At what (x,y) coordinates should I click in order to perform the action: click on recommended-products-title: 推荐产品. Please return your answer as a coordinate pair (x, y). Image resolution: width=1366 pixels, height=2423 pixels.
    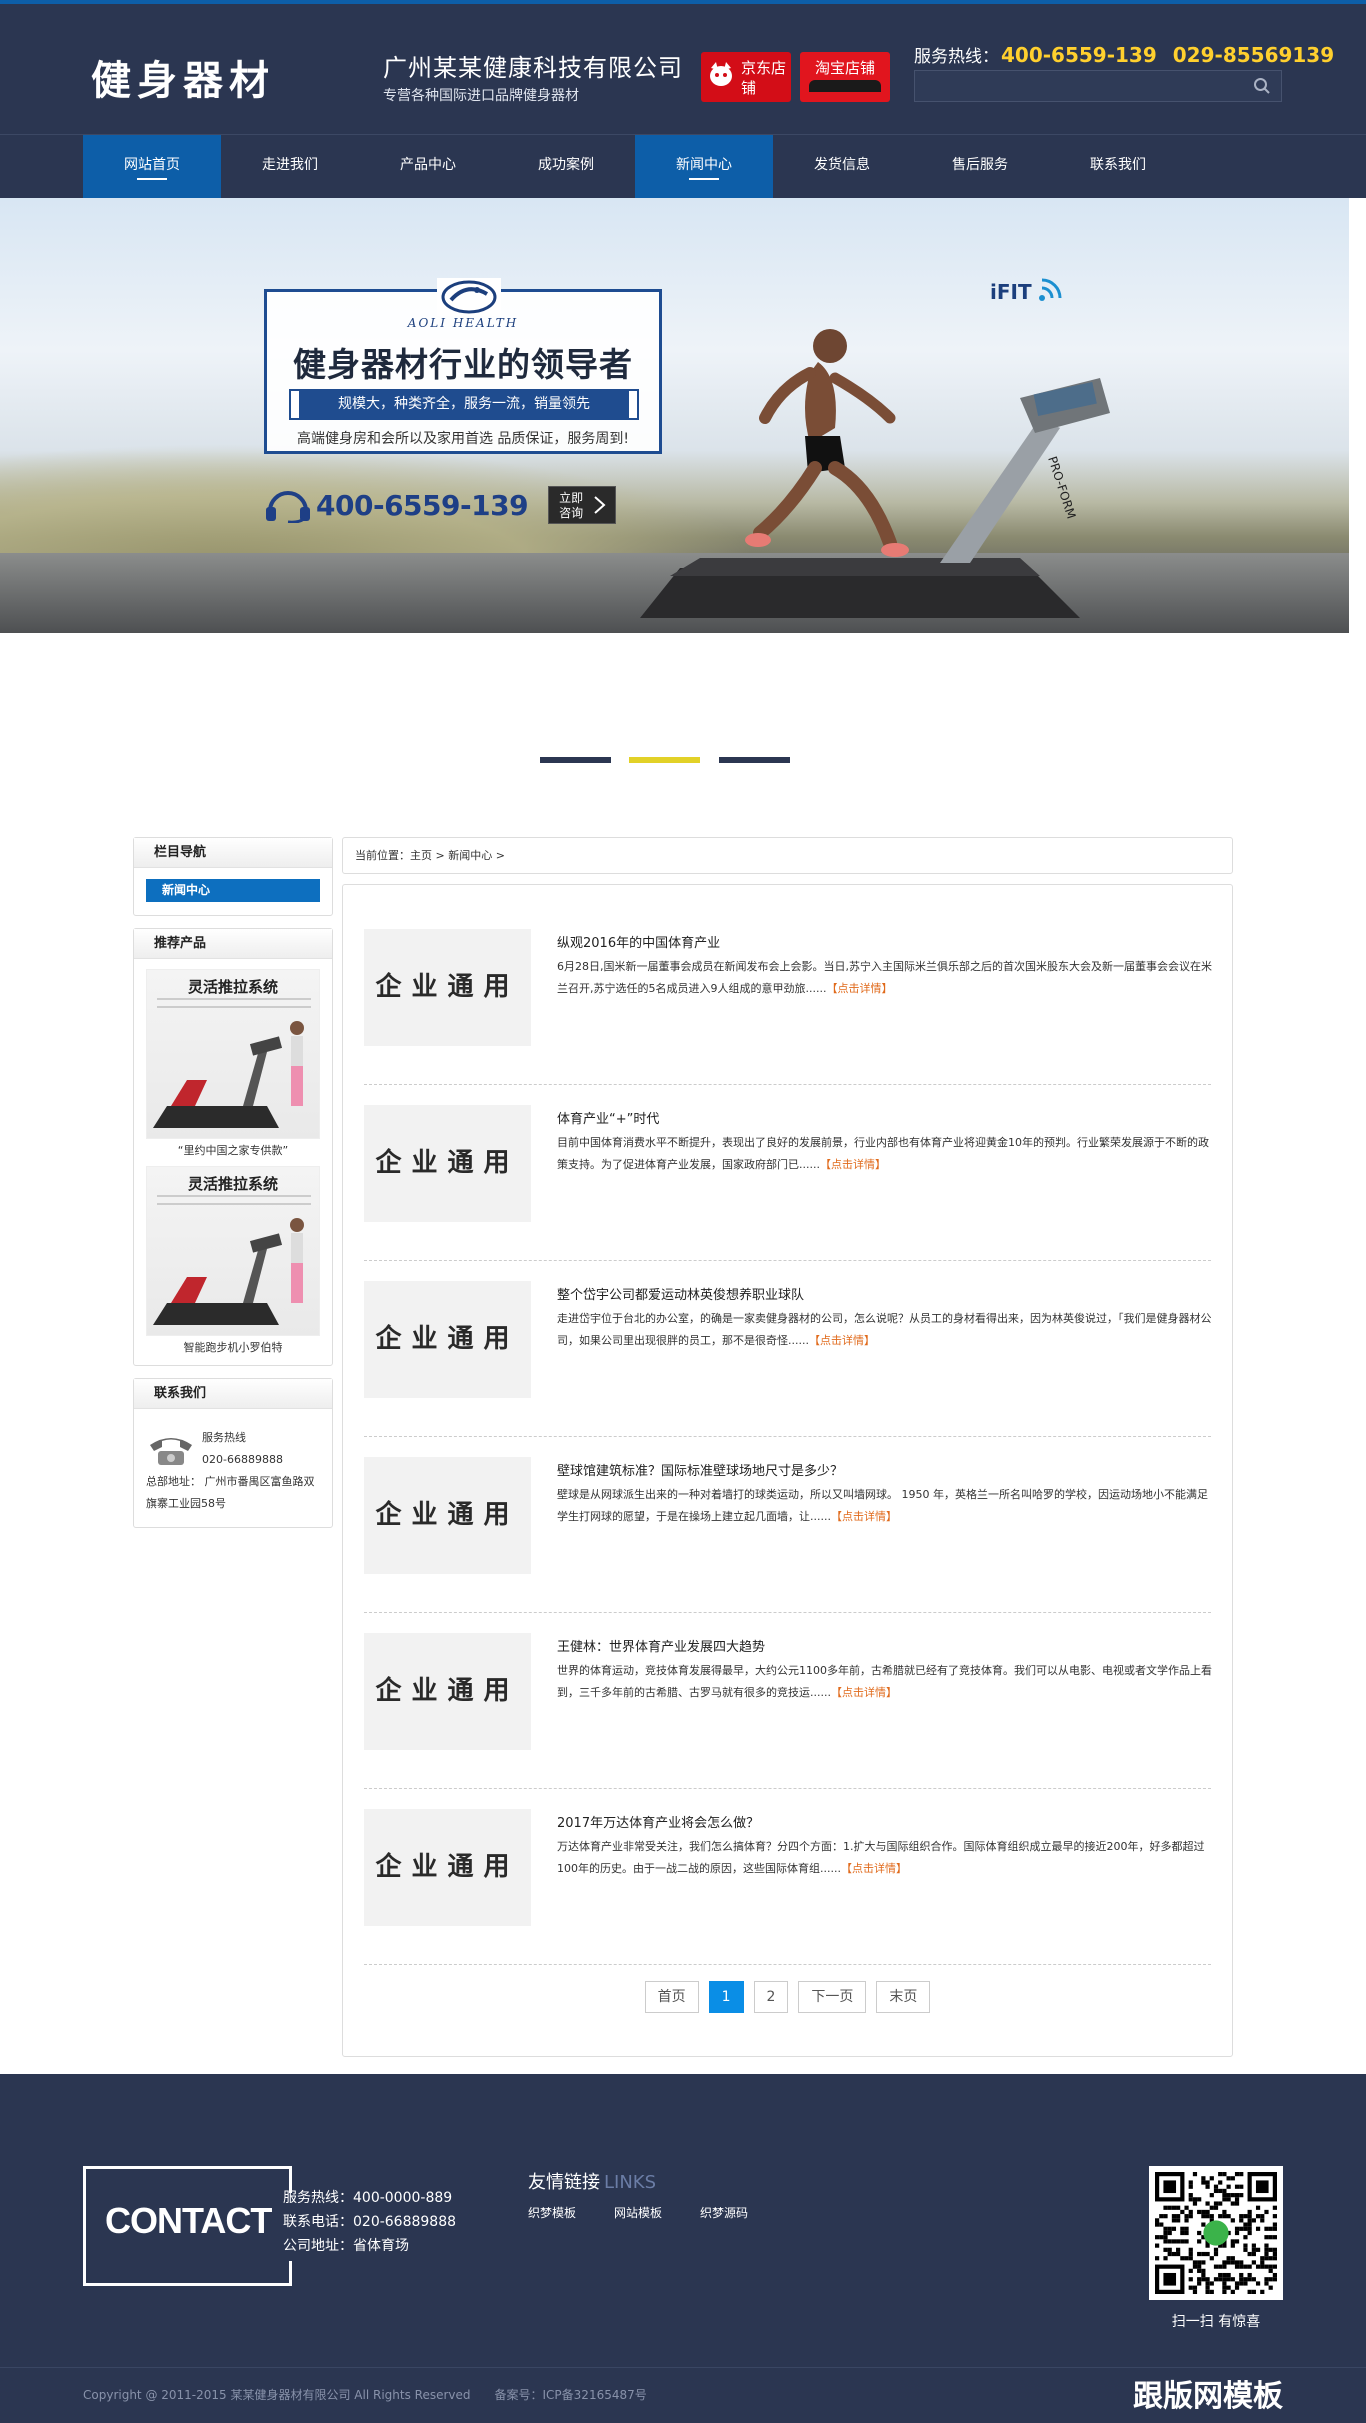
    Looking at the image, I should click on (233, 944).